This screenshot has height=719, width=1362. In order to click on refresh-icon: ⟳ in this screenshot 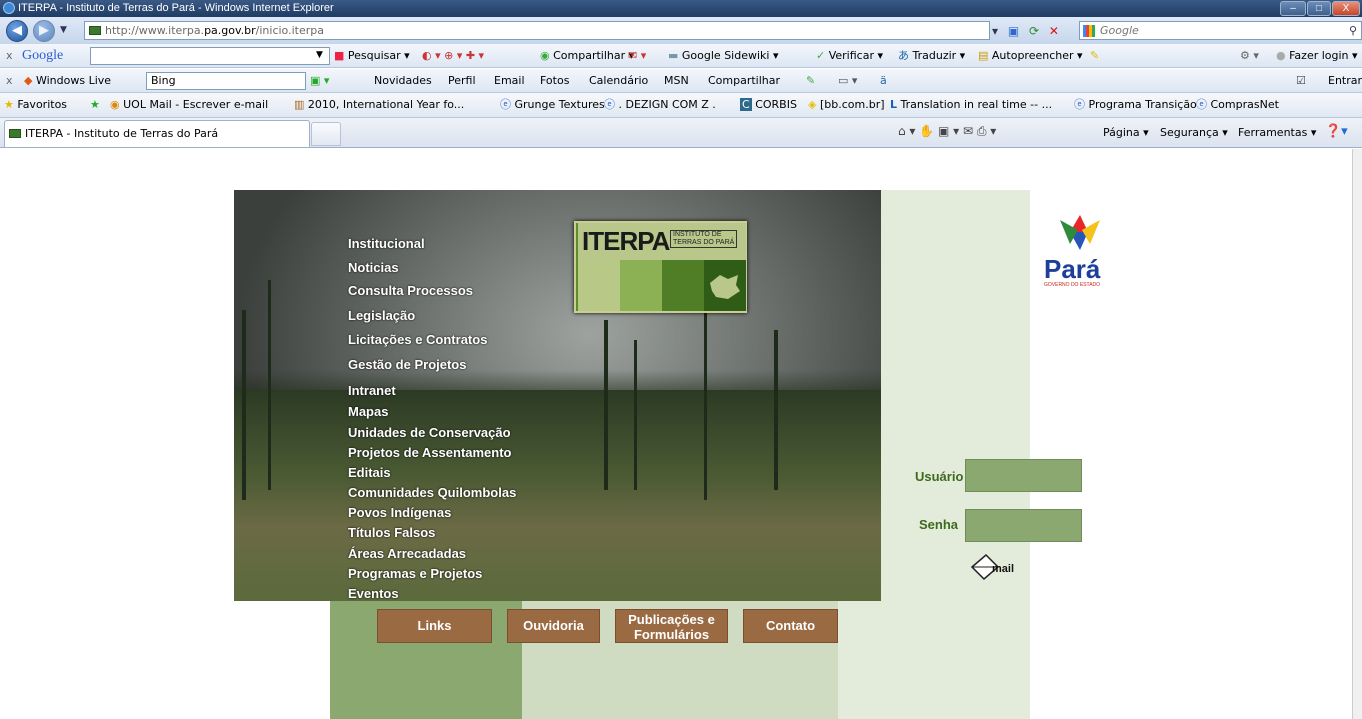, I will do `click(1034, 31)`.